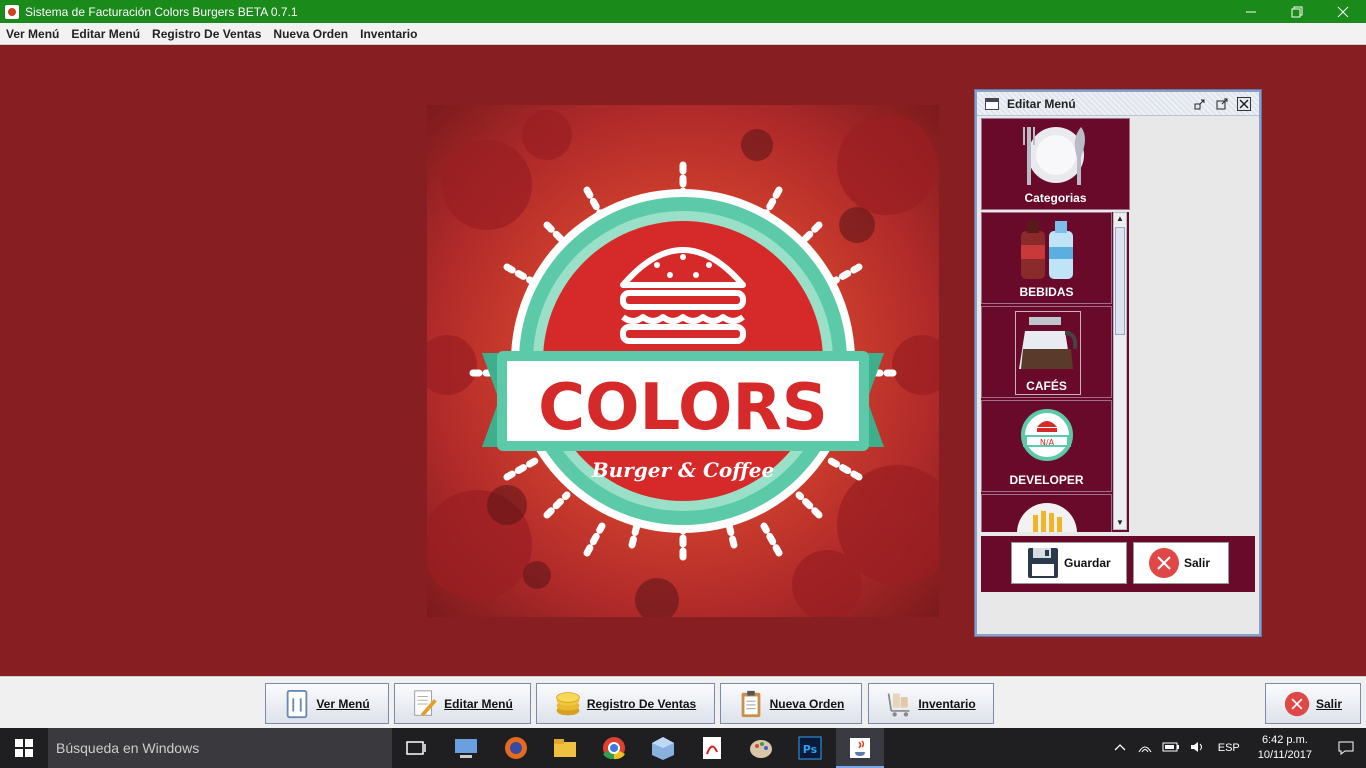 This screenshot has height=768, width=1366. I want to click on editar-menu-titlebar: Editar Menú, so click(1118, 104).